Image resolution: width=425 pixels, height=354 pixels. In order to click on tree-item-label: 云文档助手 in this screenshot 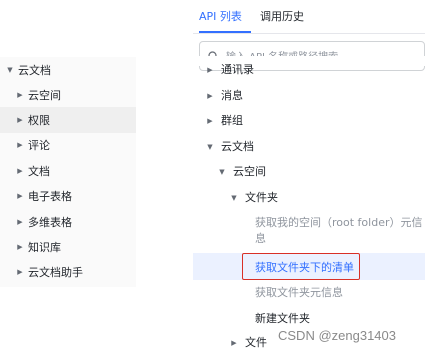, I will do `click(55, 272)`.